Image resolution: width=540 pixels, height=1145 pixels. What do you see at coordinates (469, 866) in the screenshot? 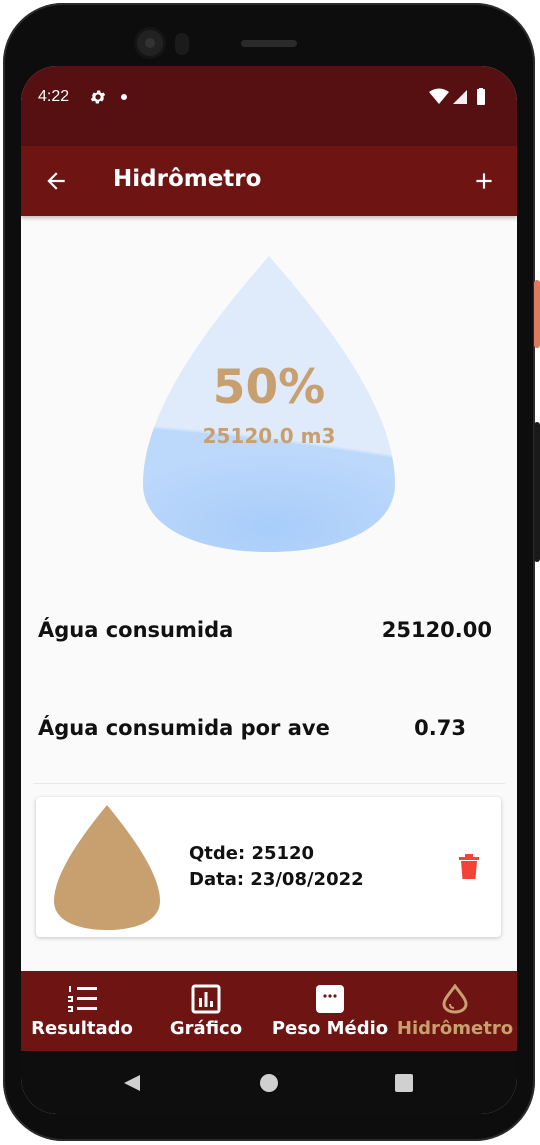
I see `trash-icon` at bounding box center [469, 866].